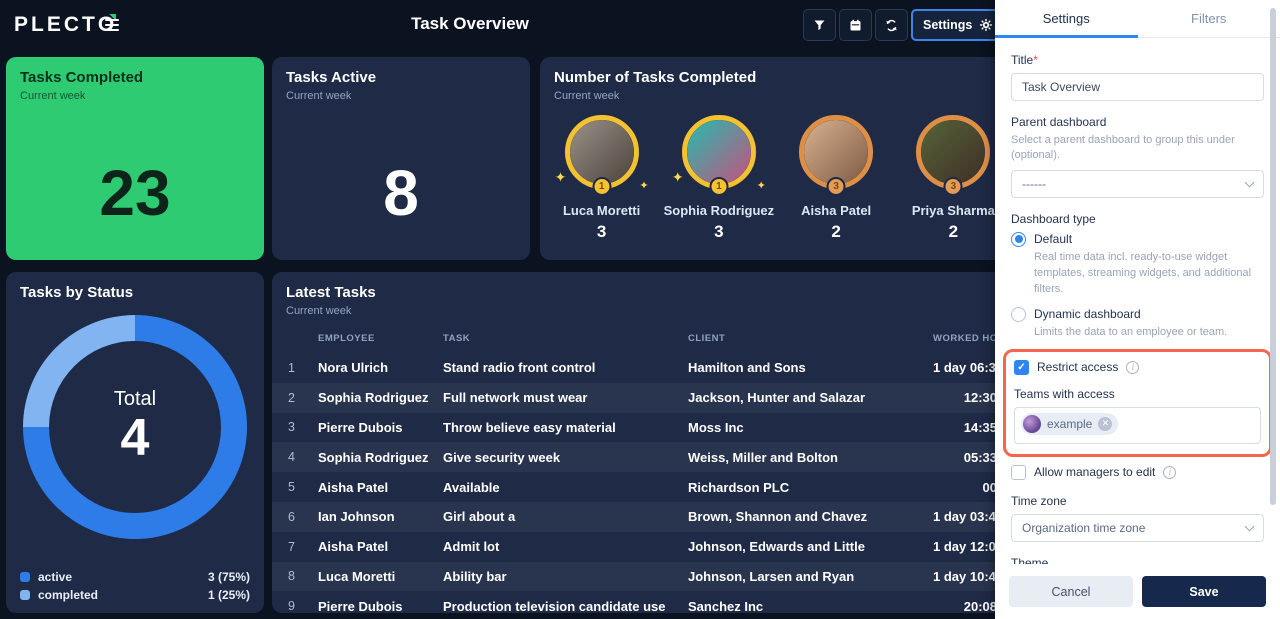  I want to click on filter-button, so click(819, 25).